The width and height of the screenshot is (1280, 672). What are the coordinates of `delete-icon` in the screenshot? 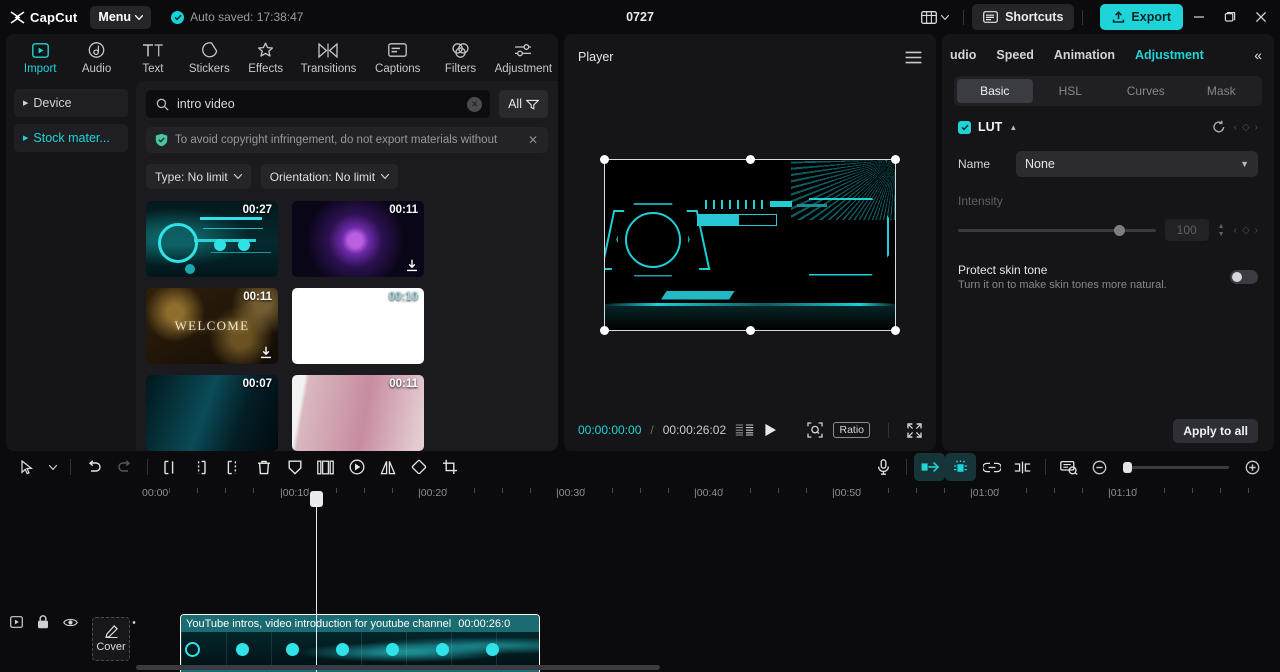 It's located at (263, 467).